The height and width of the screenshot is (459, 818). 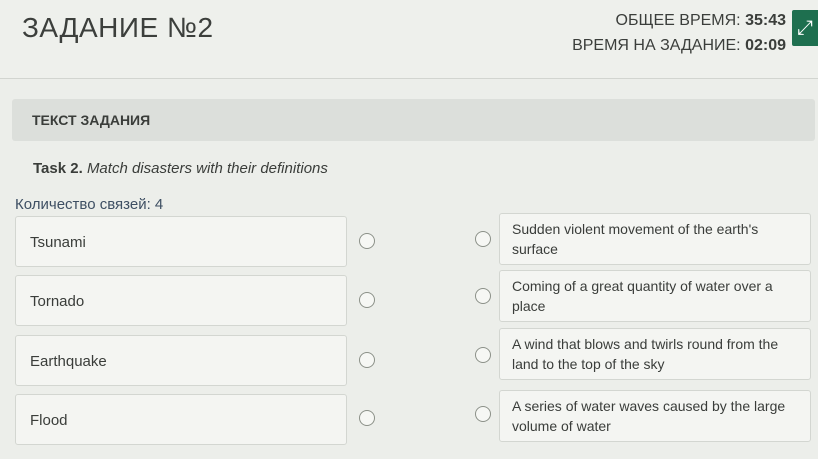 What do you see at coordinates (57, 301) in the screenshot?
I see `left-item-label: Tornado` at bounding box center [57, 301].